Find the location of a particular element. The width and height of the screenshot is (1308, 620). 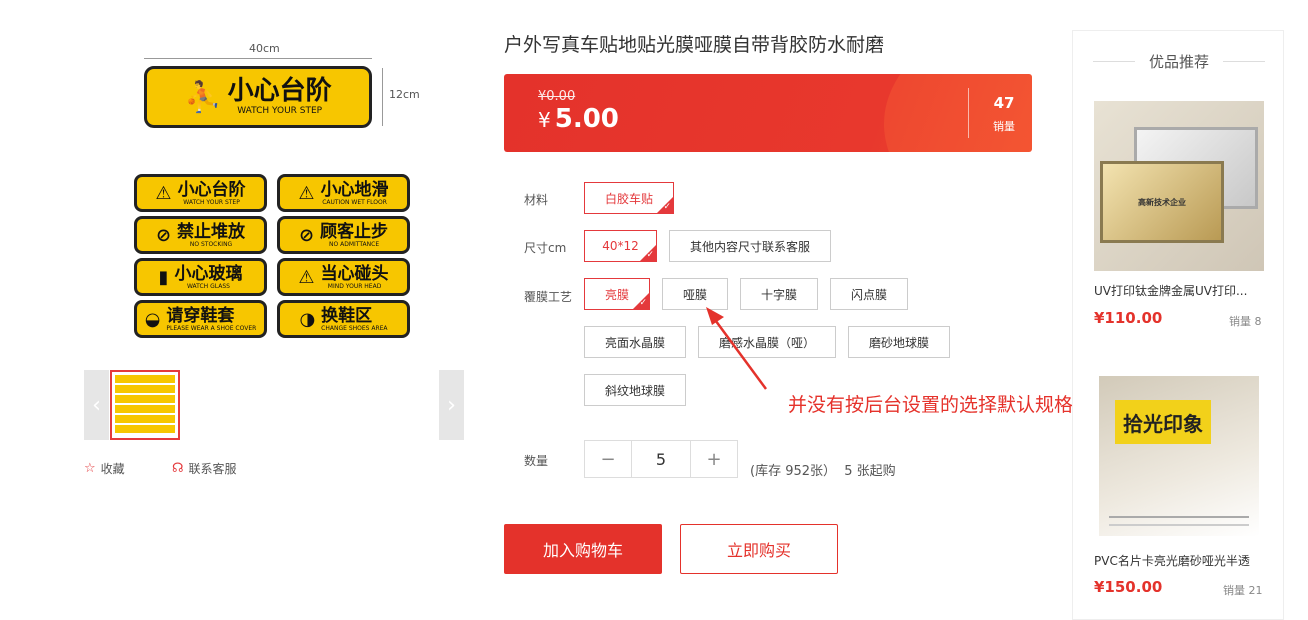

option-text: 白胶车贴 is located at coordinates (628, 198).